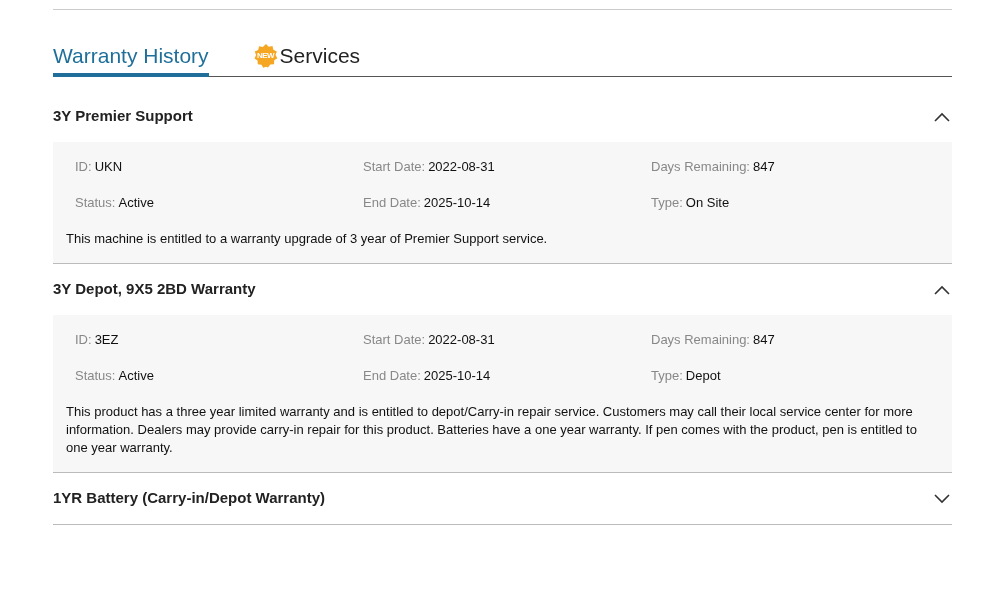  What do you see at coordinates (108, 167) in the screenshot?
I see `field-value: UKN` at bounding box center [108, 167].